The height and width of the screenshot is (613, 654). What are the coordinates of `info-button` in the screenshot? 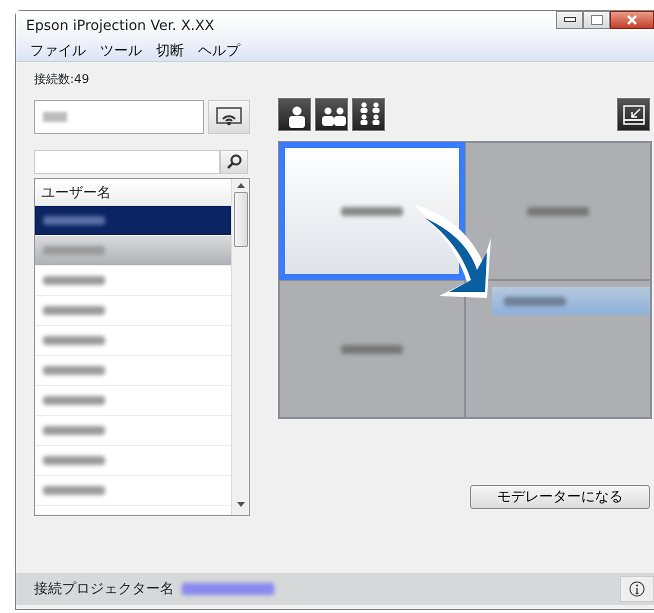 It's located at (637, 589).